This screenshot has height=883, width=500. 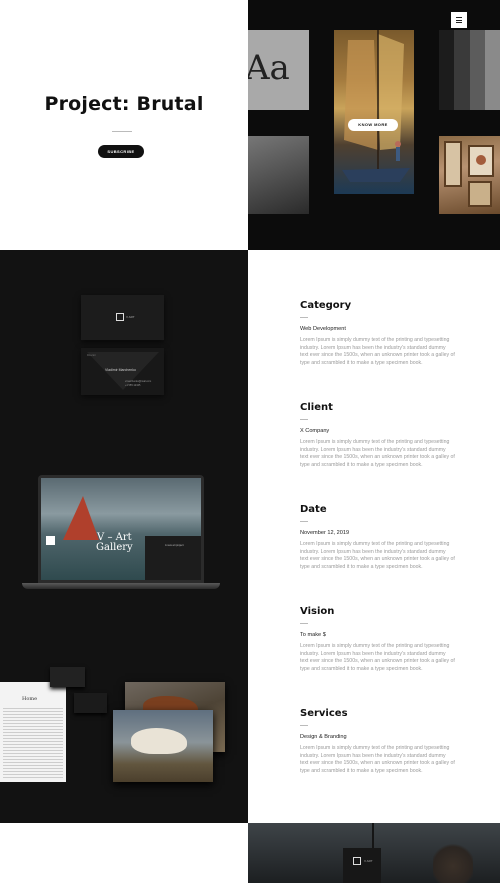 I want to click on laptop-screen-content: V – Art Gallery A new art project, so click(x=121, y=529).